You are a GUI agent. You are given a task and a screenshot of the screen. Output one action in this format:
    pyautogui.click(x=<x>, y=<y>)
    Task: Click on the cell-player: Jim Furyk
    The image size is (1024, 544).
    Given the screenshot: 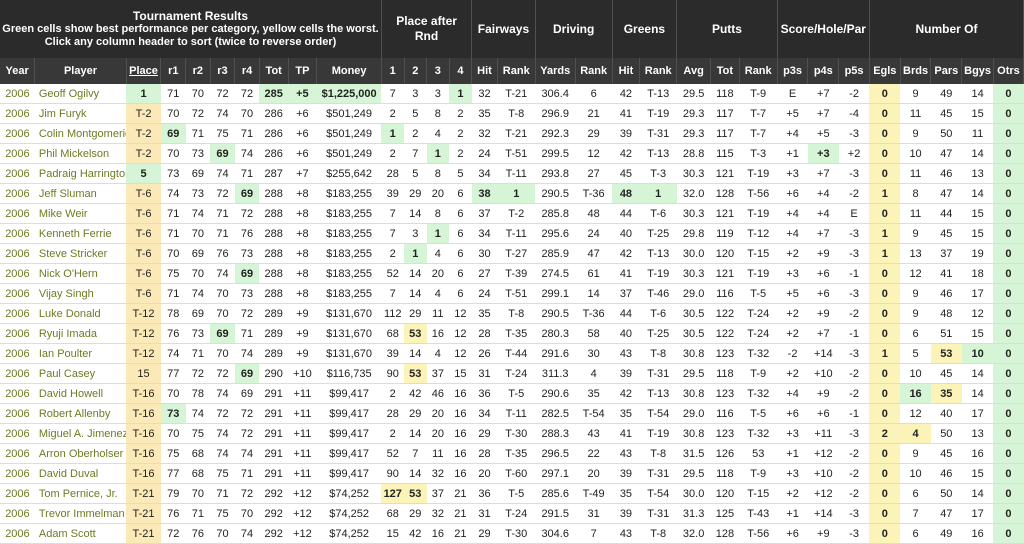 What is the action you would take?
    pyautogui.click(x=80, y=113)
    